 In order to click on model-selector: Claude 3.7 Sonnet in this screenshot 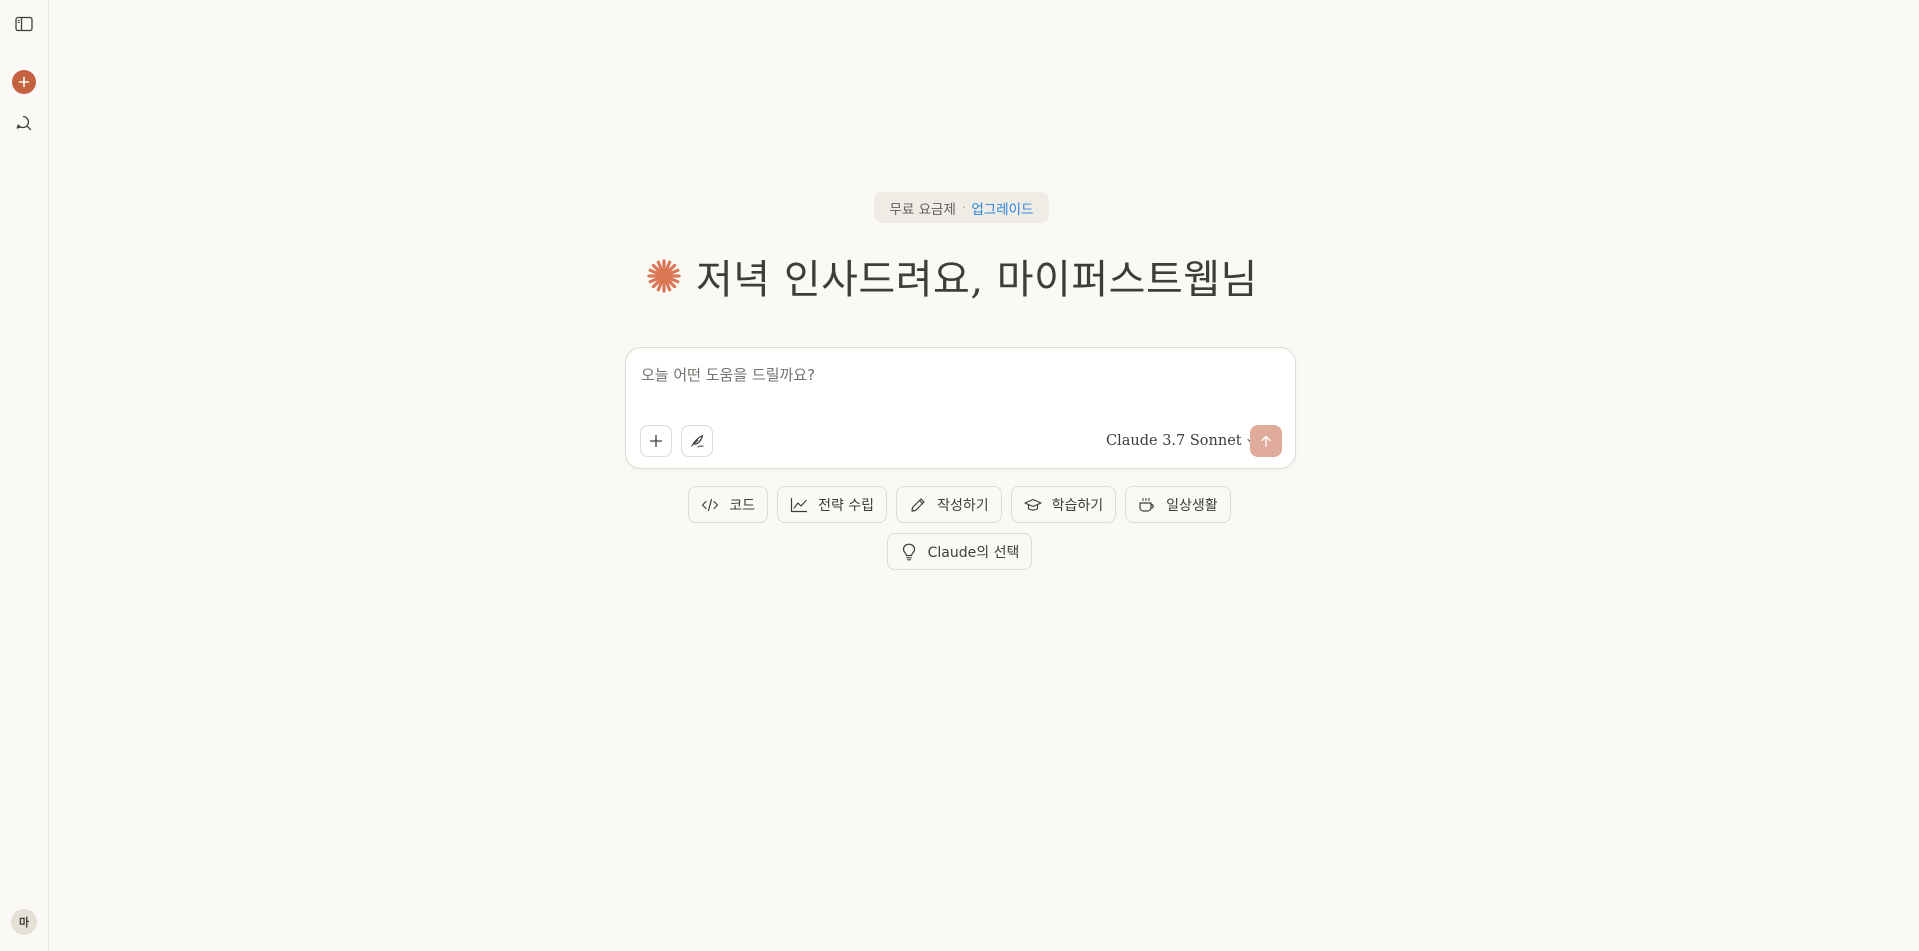, I will do `click(1181, 441)`.